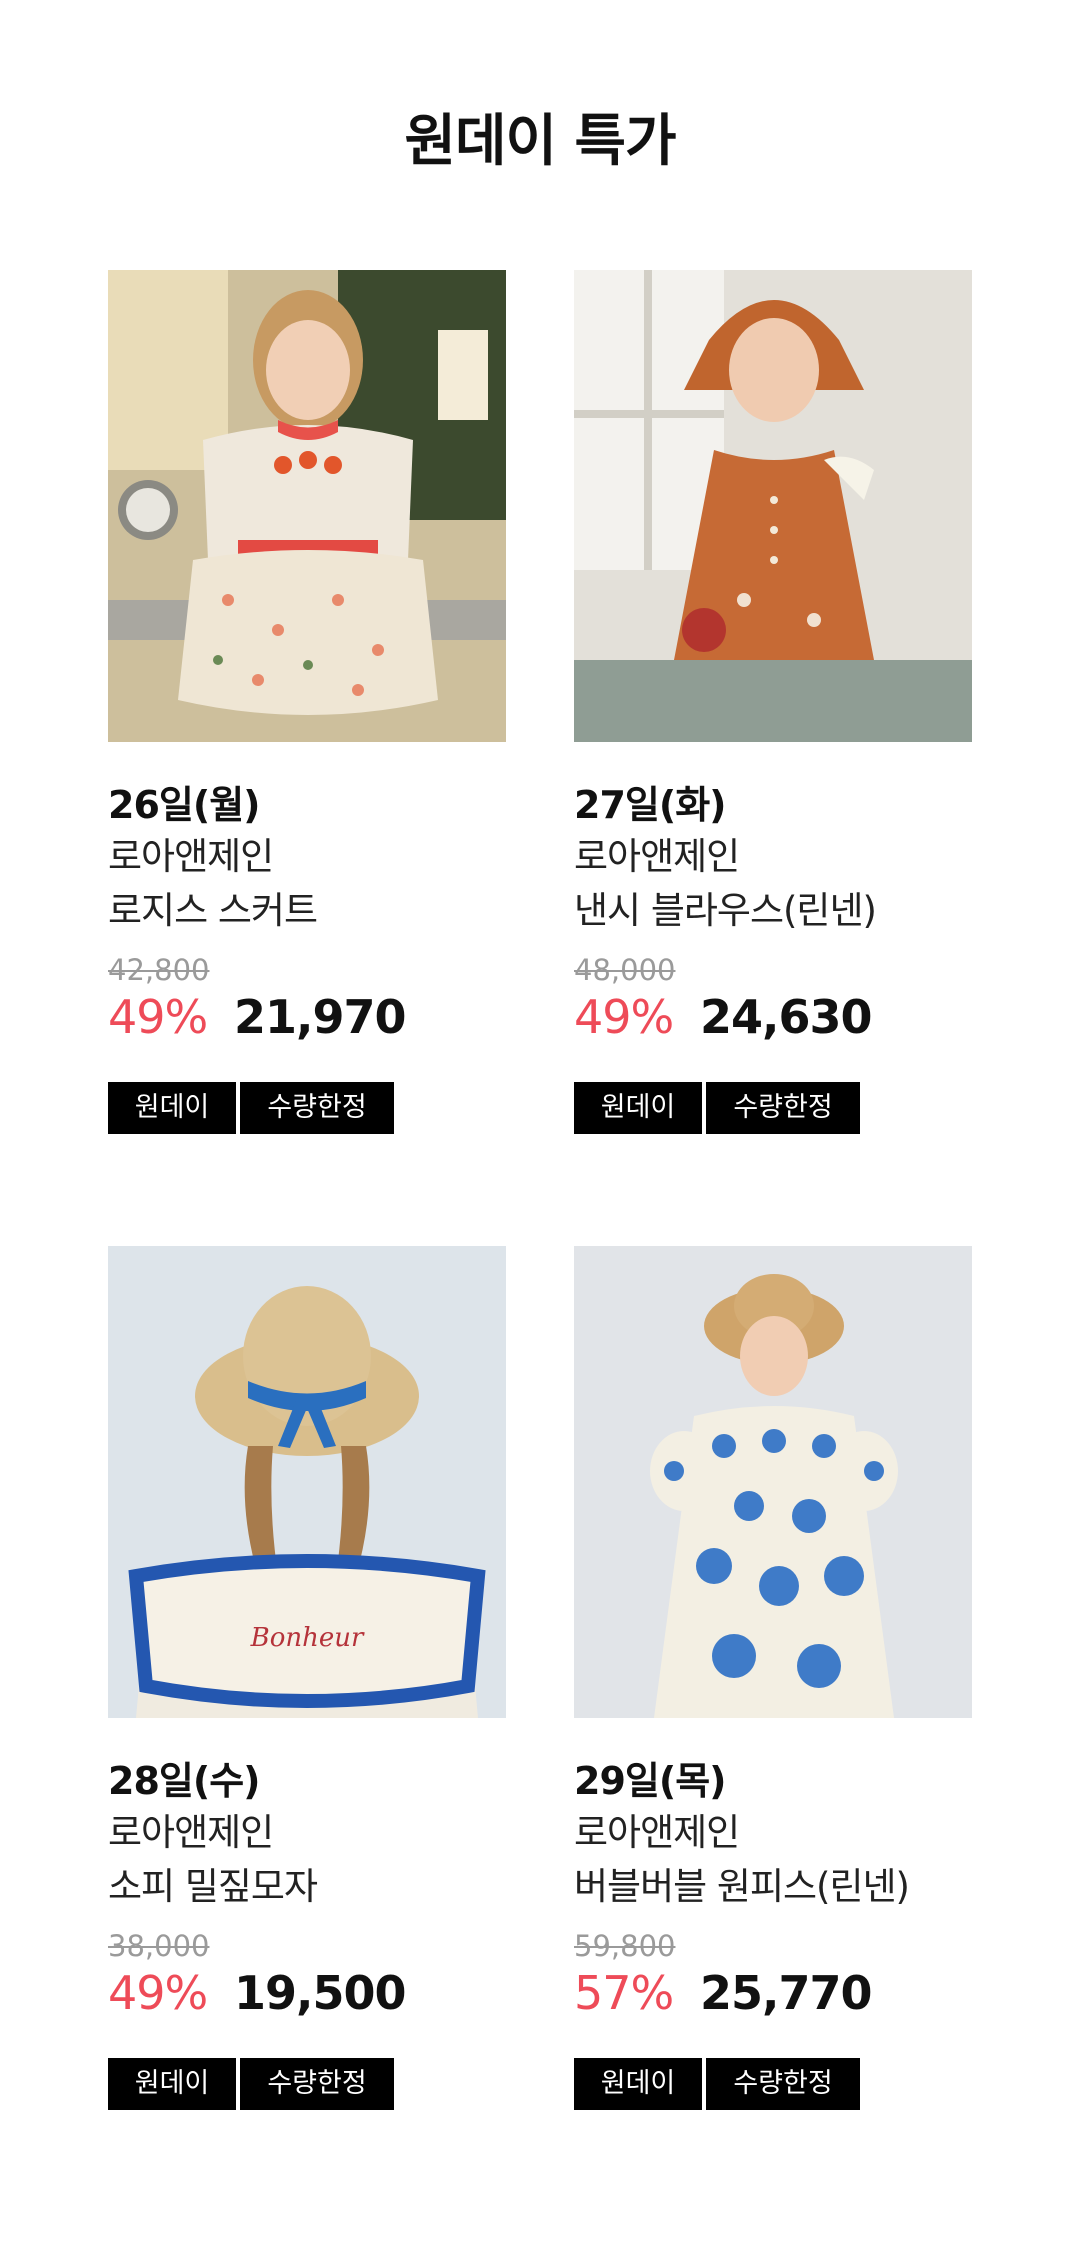 The height and width of the screenshot is (2243, 1080). I want to click on product-name: 로지스 스커트, so click(307, 911).